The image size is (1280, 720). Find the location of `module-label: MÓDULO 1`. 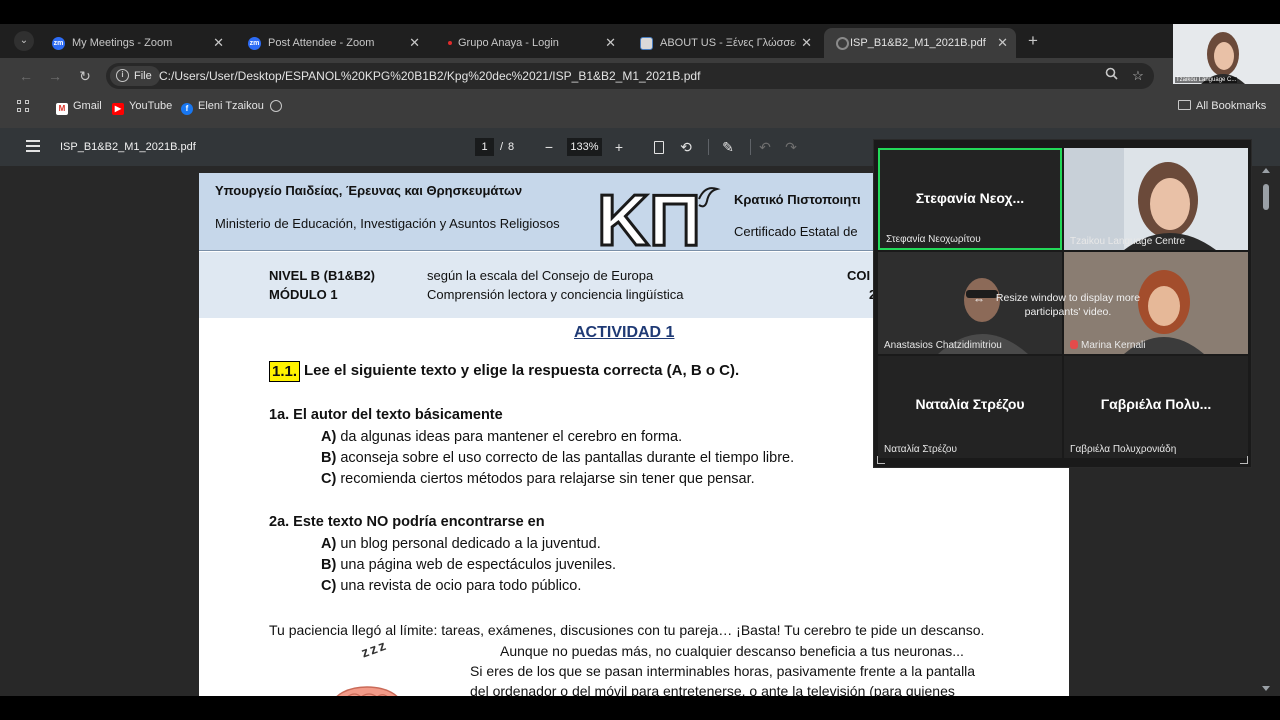

module-label: MÓDULO 1 is located at coordinates (303, 294).